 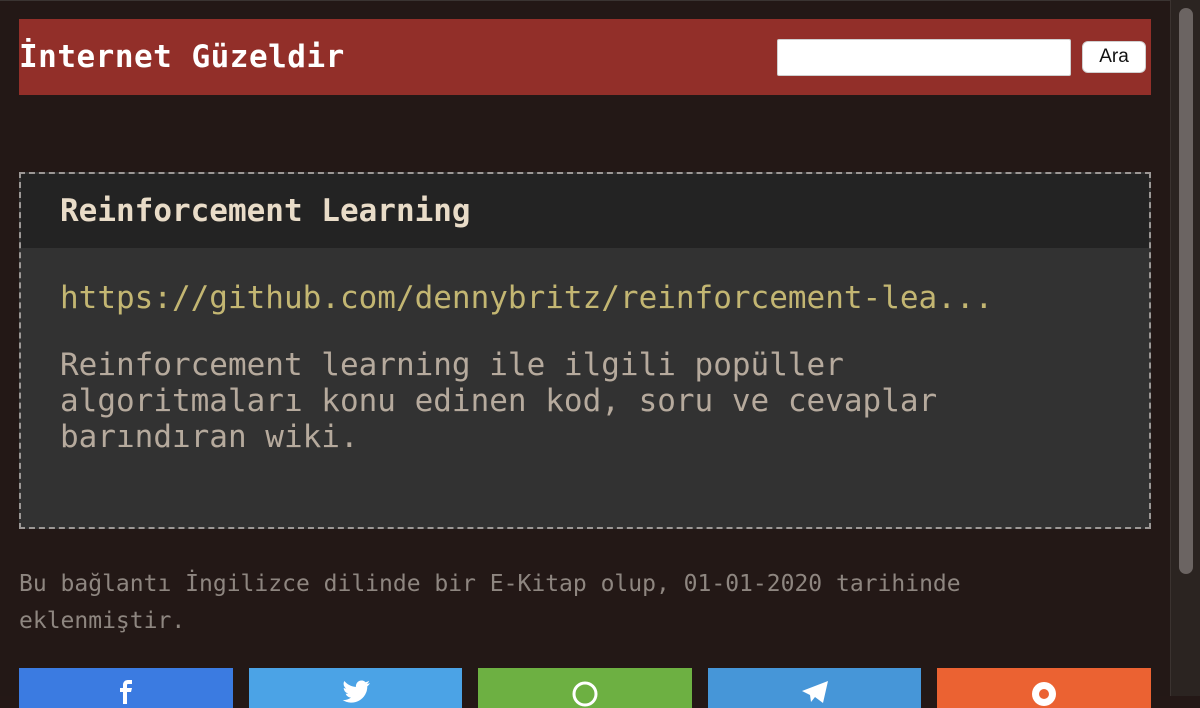 What do you see at coordinates (1114, 57) in the screenshot?
I see `search-button: Ara` at bounding box center [1114, 57].